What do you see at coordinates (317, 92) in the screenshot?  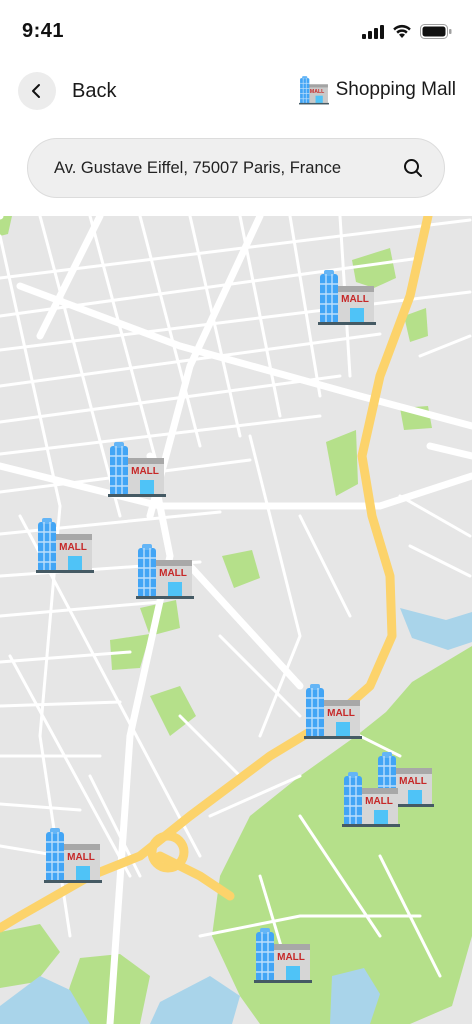 I see `svg-text: MALL` at bounding box center [317, 92].